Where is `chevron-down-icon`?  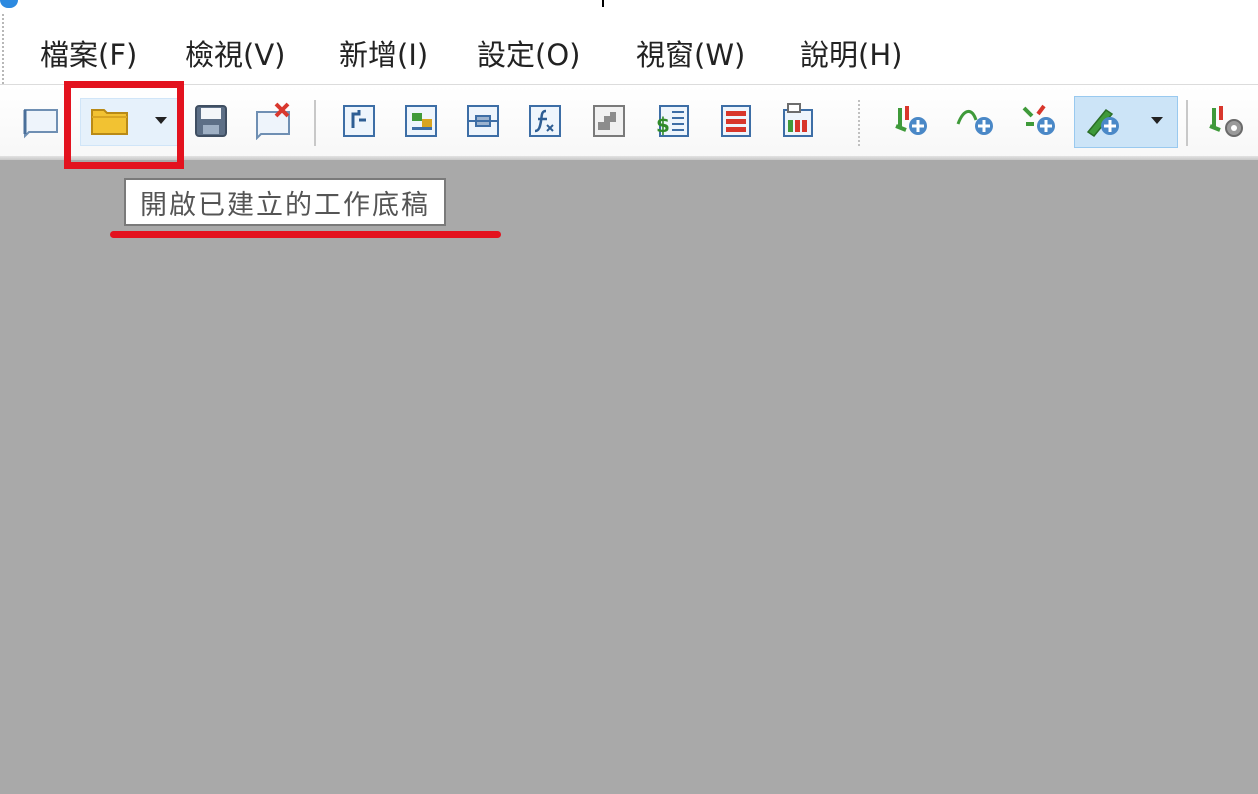
chevron-down-icon is located at coordinates (1157, 120).